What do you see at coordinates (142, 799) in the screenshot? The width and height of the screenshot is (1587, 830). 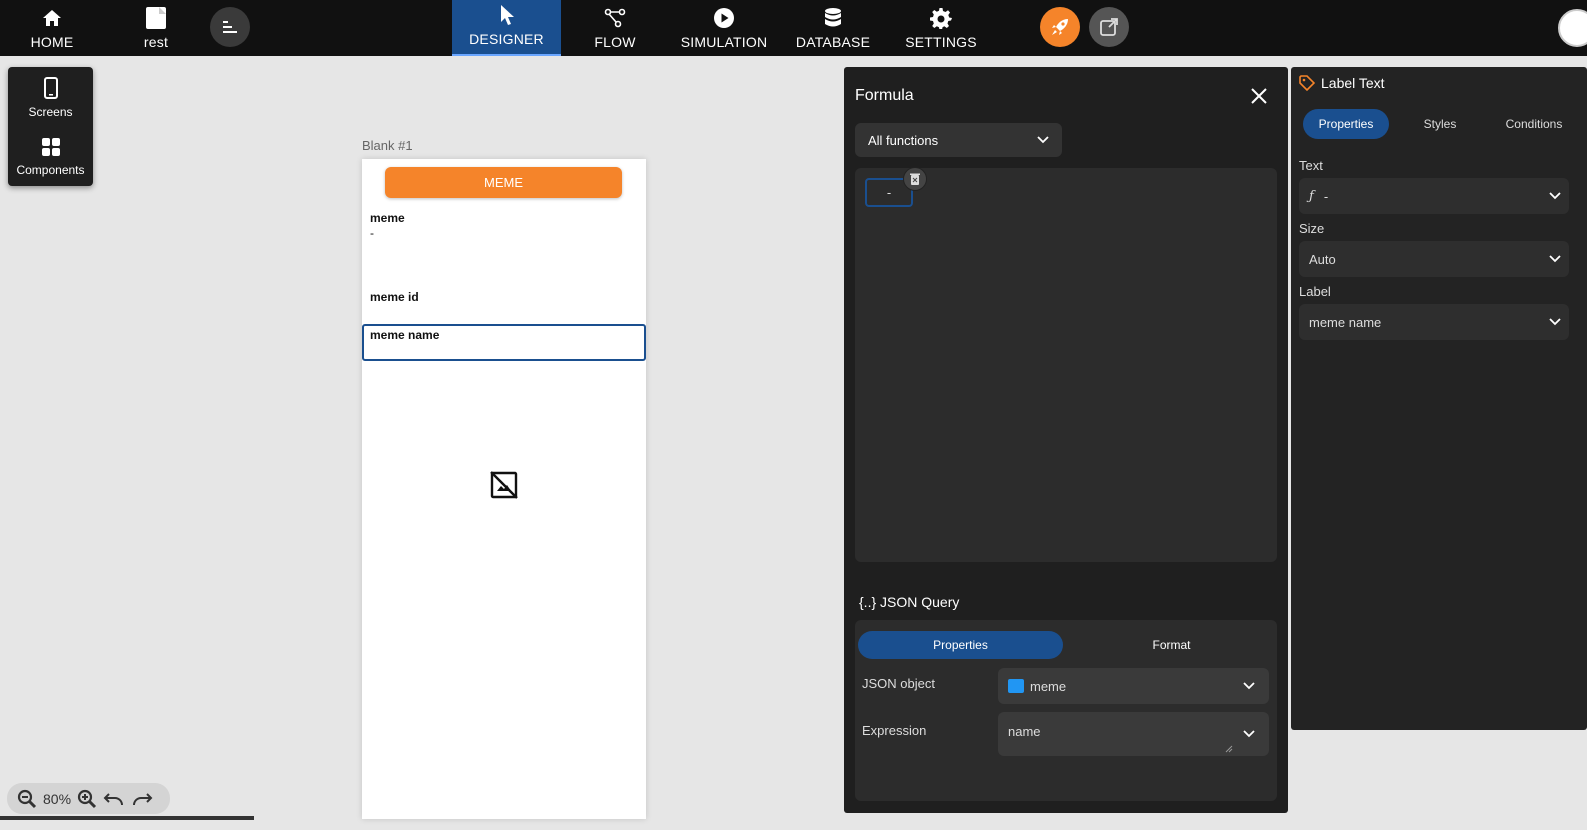 I see `redo-icon` at bounding box center [142, 799].